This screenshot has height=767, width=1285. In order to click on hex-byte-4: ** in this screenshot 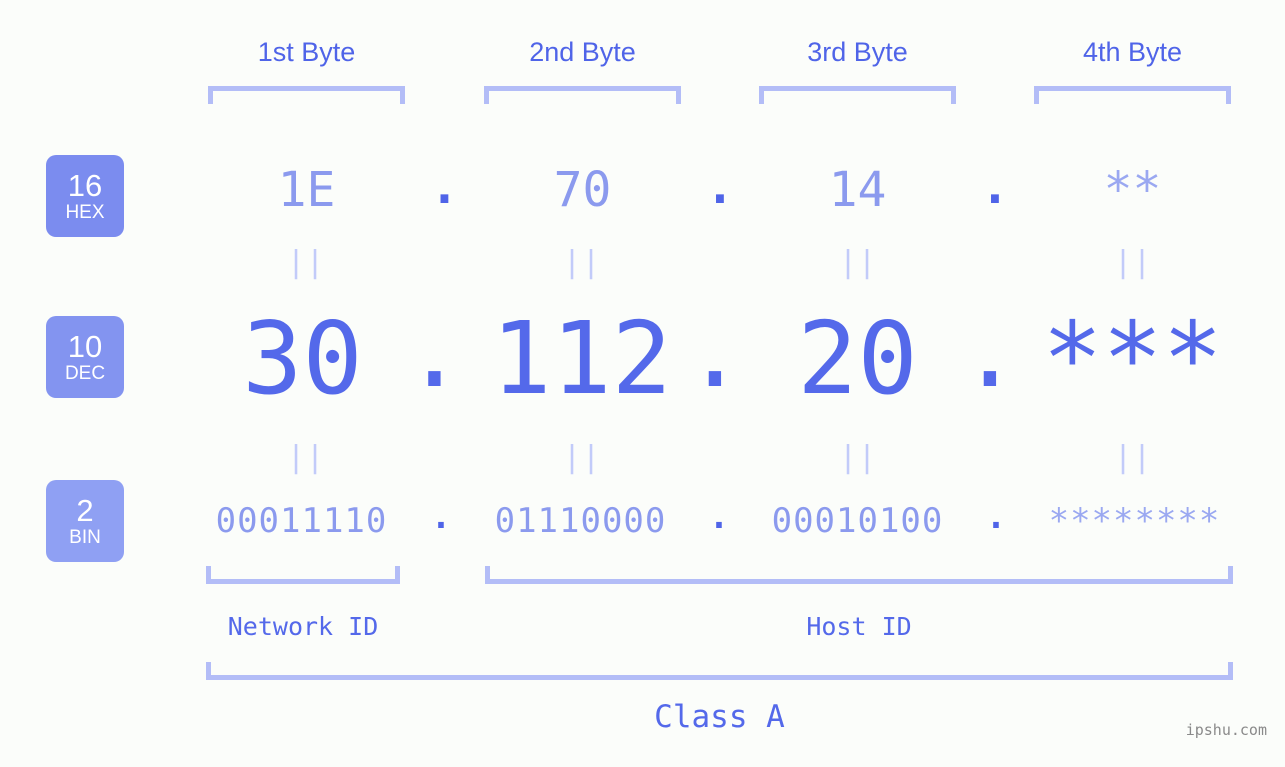, I will do `click(1132, 190)`.